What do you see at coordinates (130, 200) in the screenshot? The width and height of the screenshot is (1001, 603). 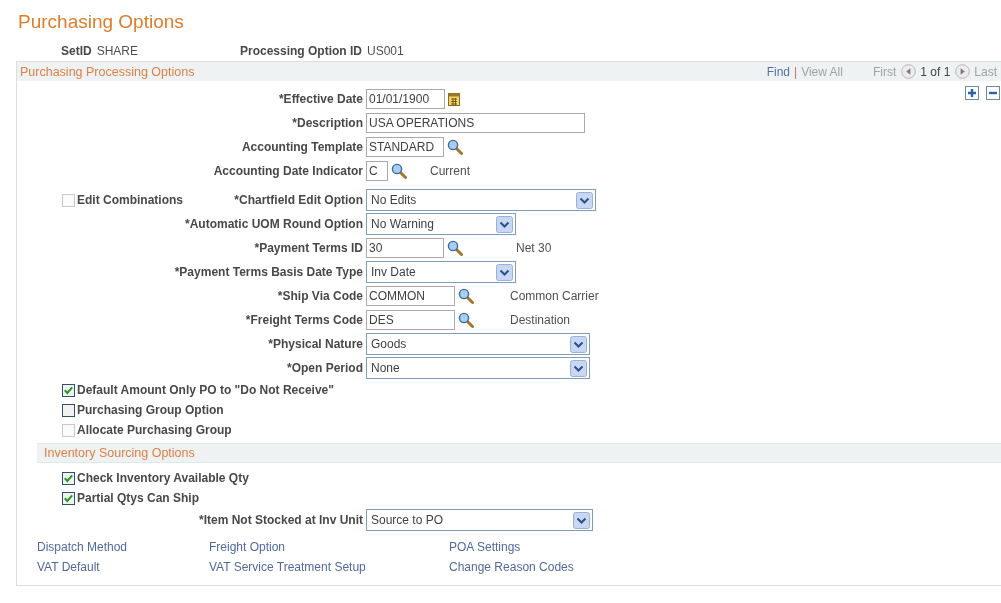 I see `checkbox-label: Edit Combinations` at bounding box center [130, 200].